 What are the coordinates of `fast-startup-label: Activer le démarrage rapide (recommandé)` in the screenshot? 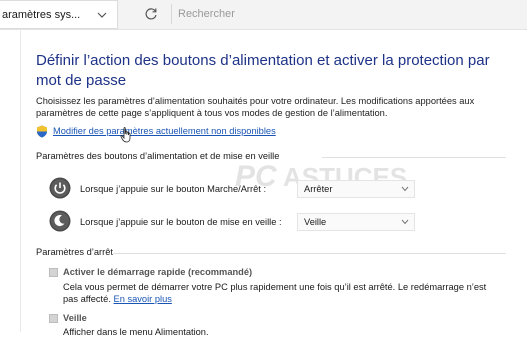 It's located at (158, 272).